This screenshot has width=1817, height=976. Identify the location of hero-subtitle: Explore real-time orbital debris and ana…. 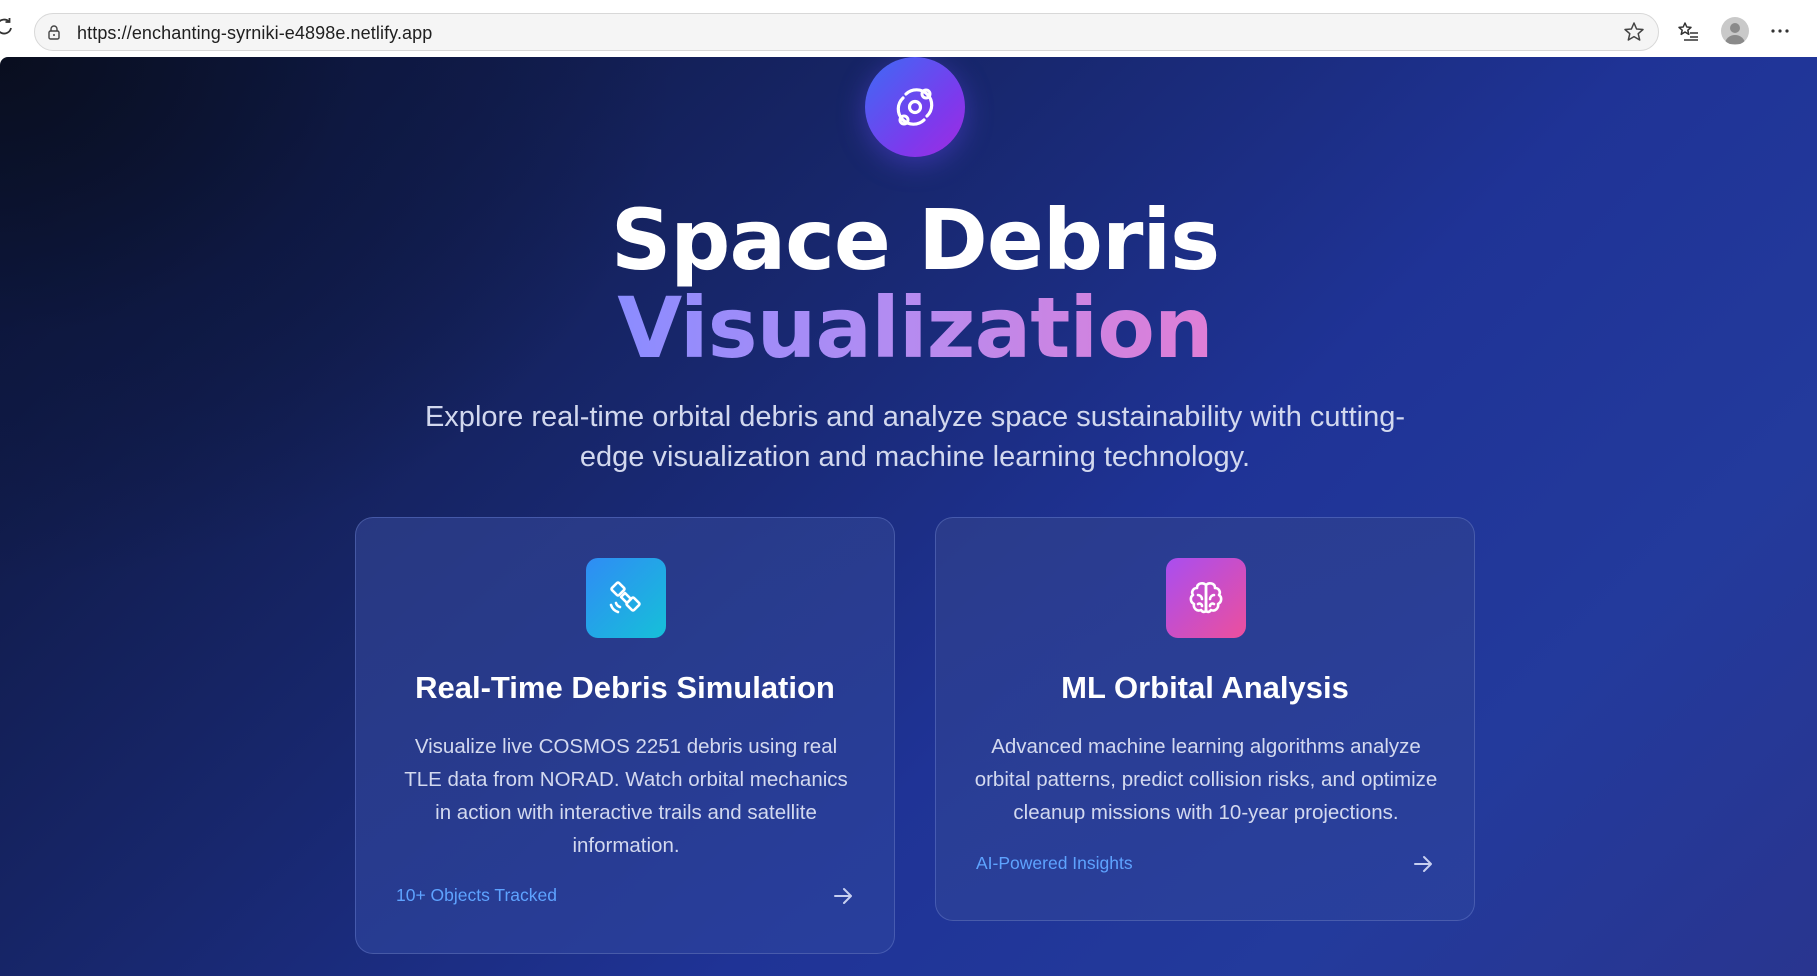
(915, 437).